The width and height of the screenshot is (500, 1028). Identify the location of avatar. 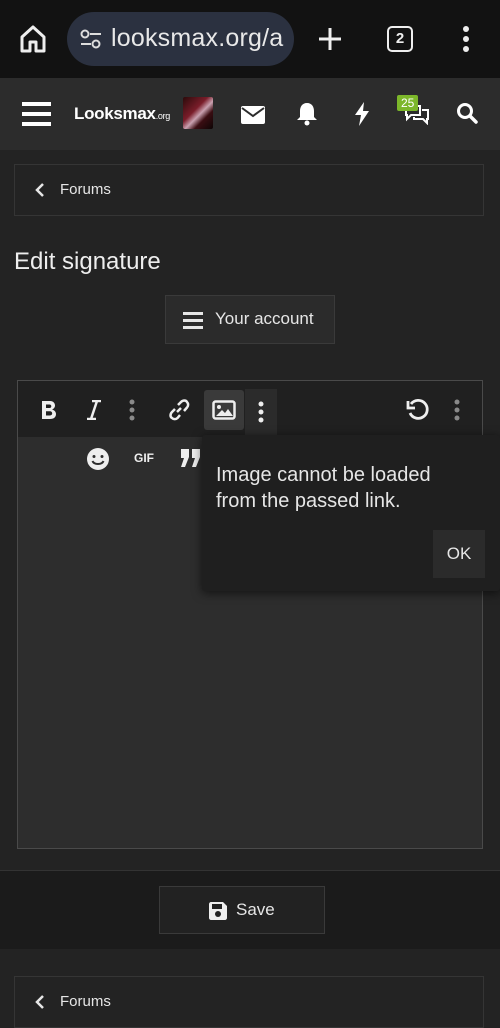
(198, 113).